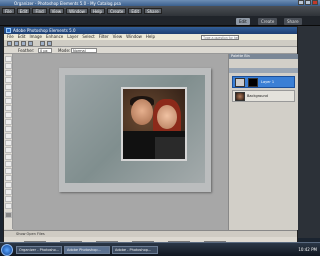 This screenshot has width=320, height=256. I want to click on couple-photo, so click(154, 124).